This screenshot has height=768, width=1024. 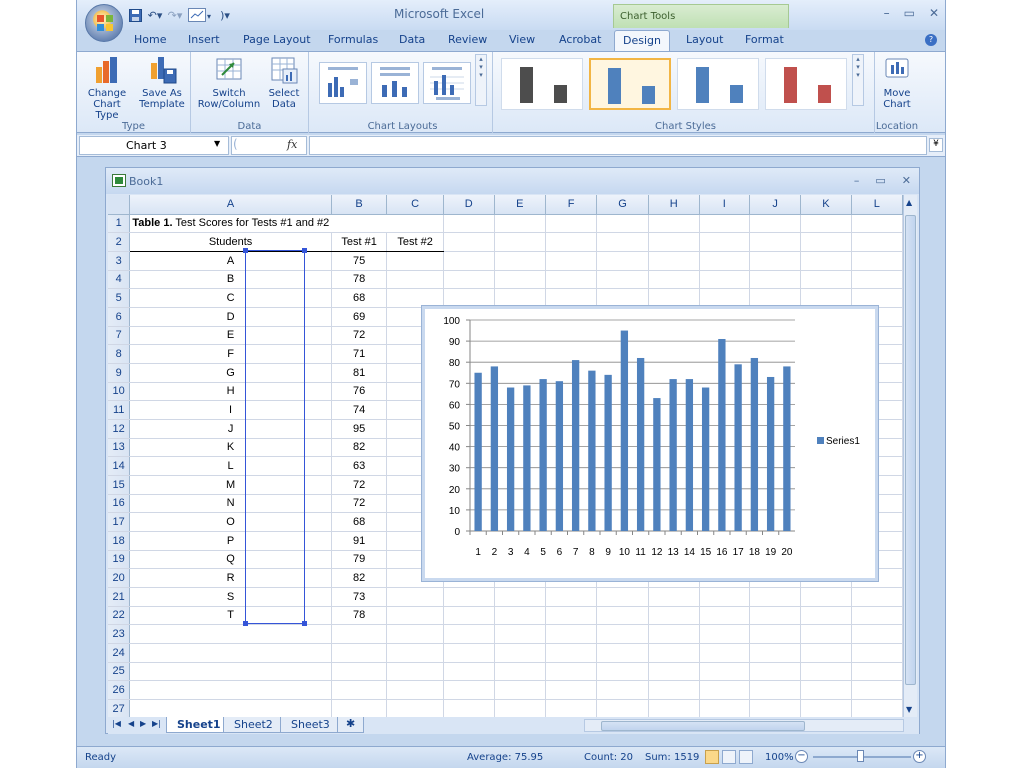 What do you see at coordinates (415, 205) in the screenshot?
I see `column-header: C` at bounding box center [415, 205].